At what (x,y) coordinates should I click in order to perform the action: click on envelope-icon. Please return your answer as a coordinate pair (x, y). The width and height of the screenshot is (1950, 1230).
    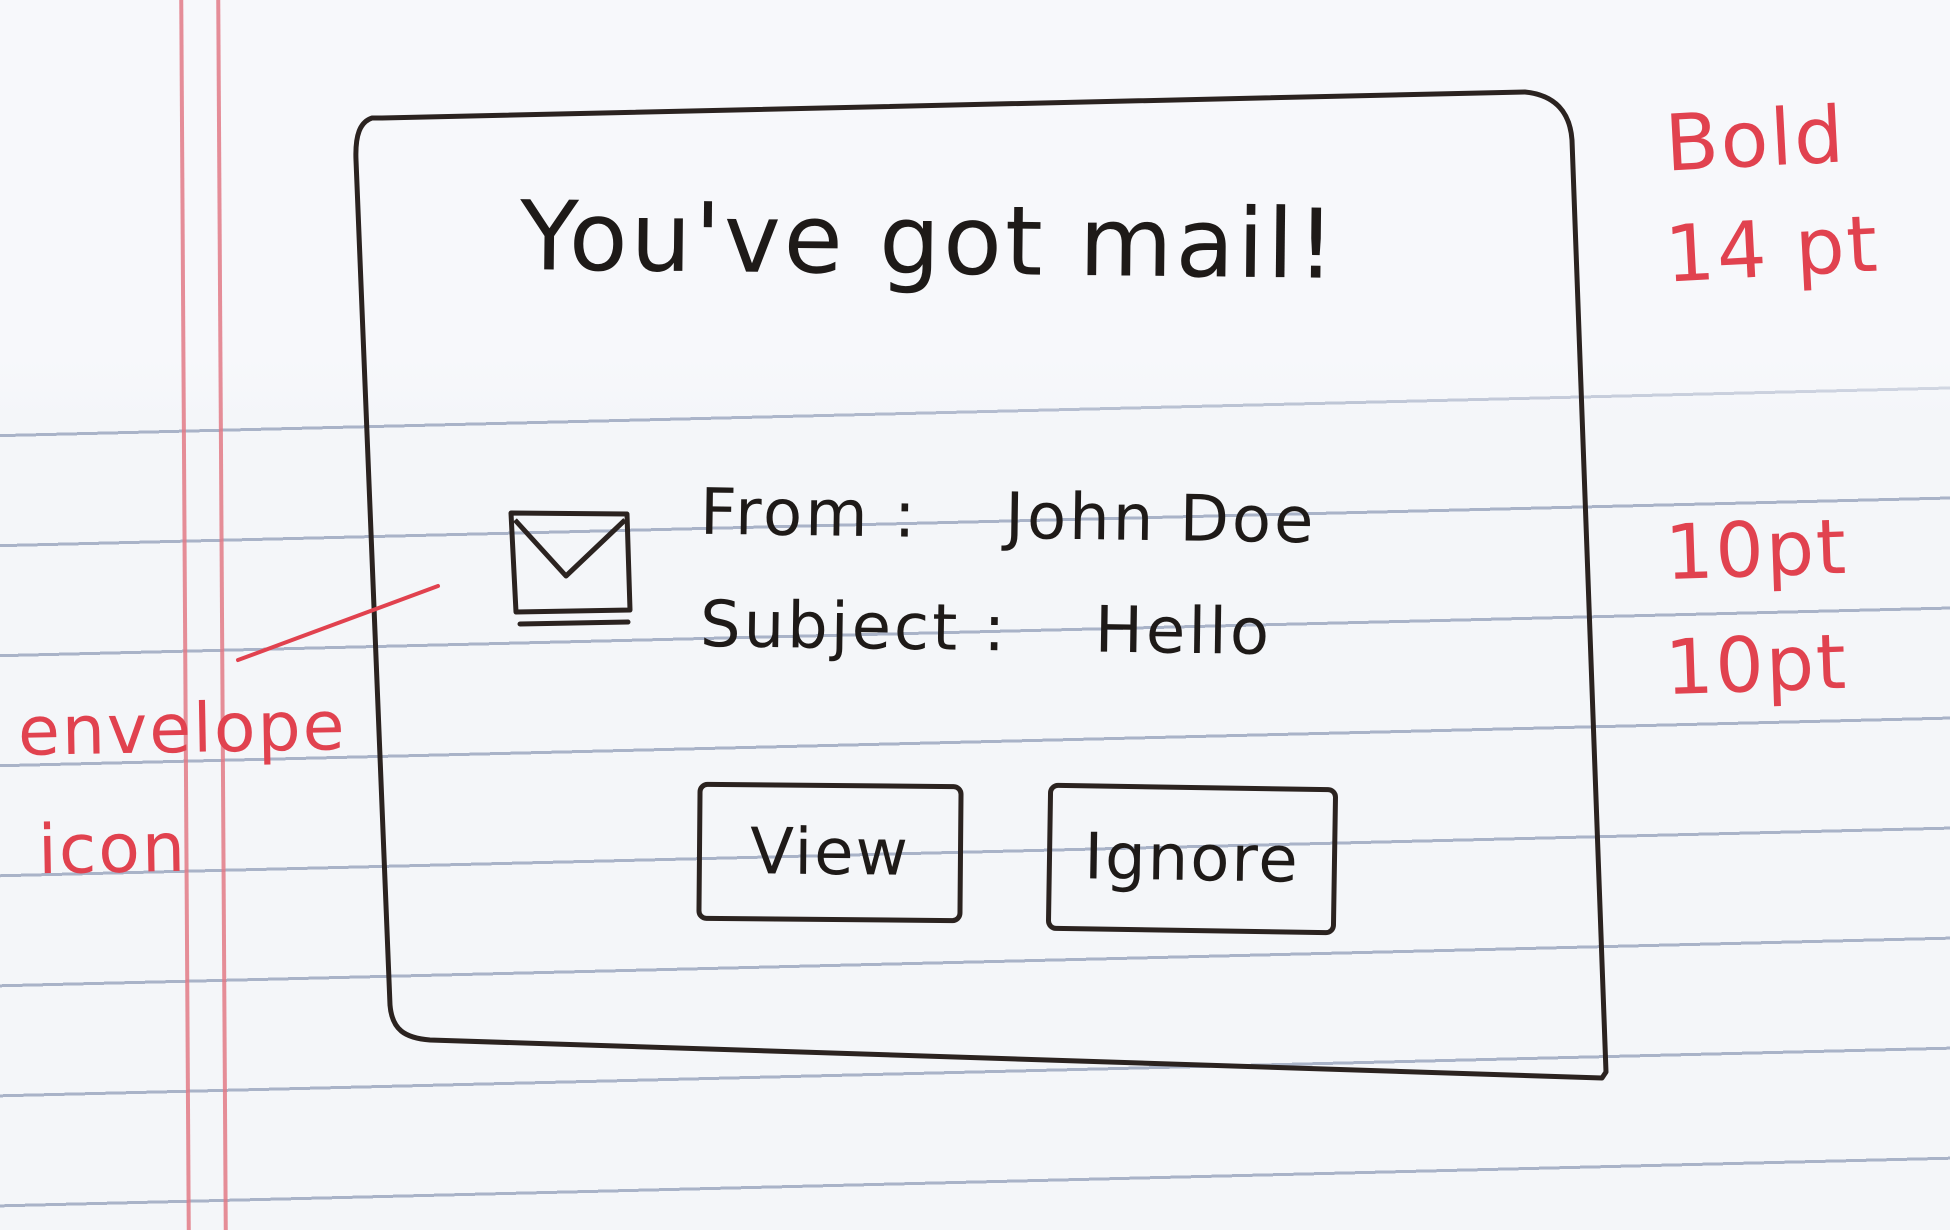
    Looking at the image, I should click on (570, 568).